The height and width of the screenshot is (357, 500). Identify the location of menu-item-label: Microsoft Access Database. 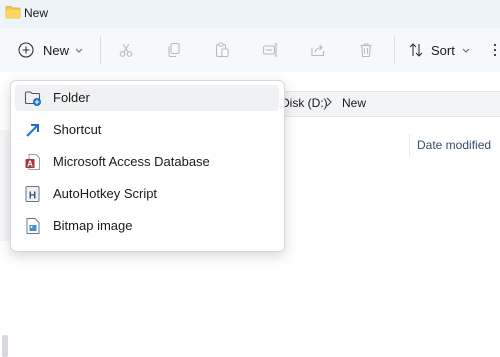
(131, 161).